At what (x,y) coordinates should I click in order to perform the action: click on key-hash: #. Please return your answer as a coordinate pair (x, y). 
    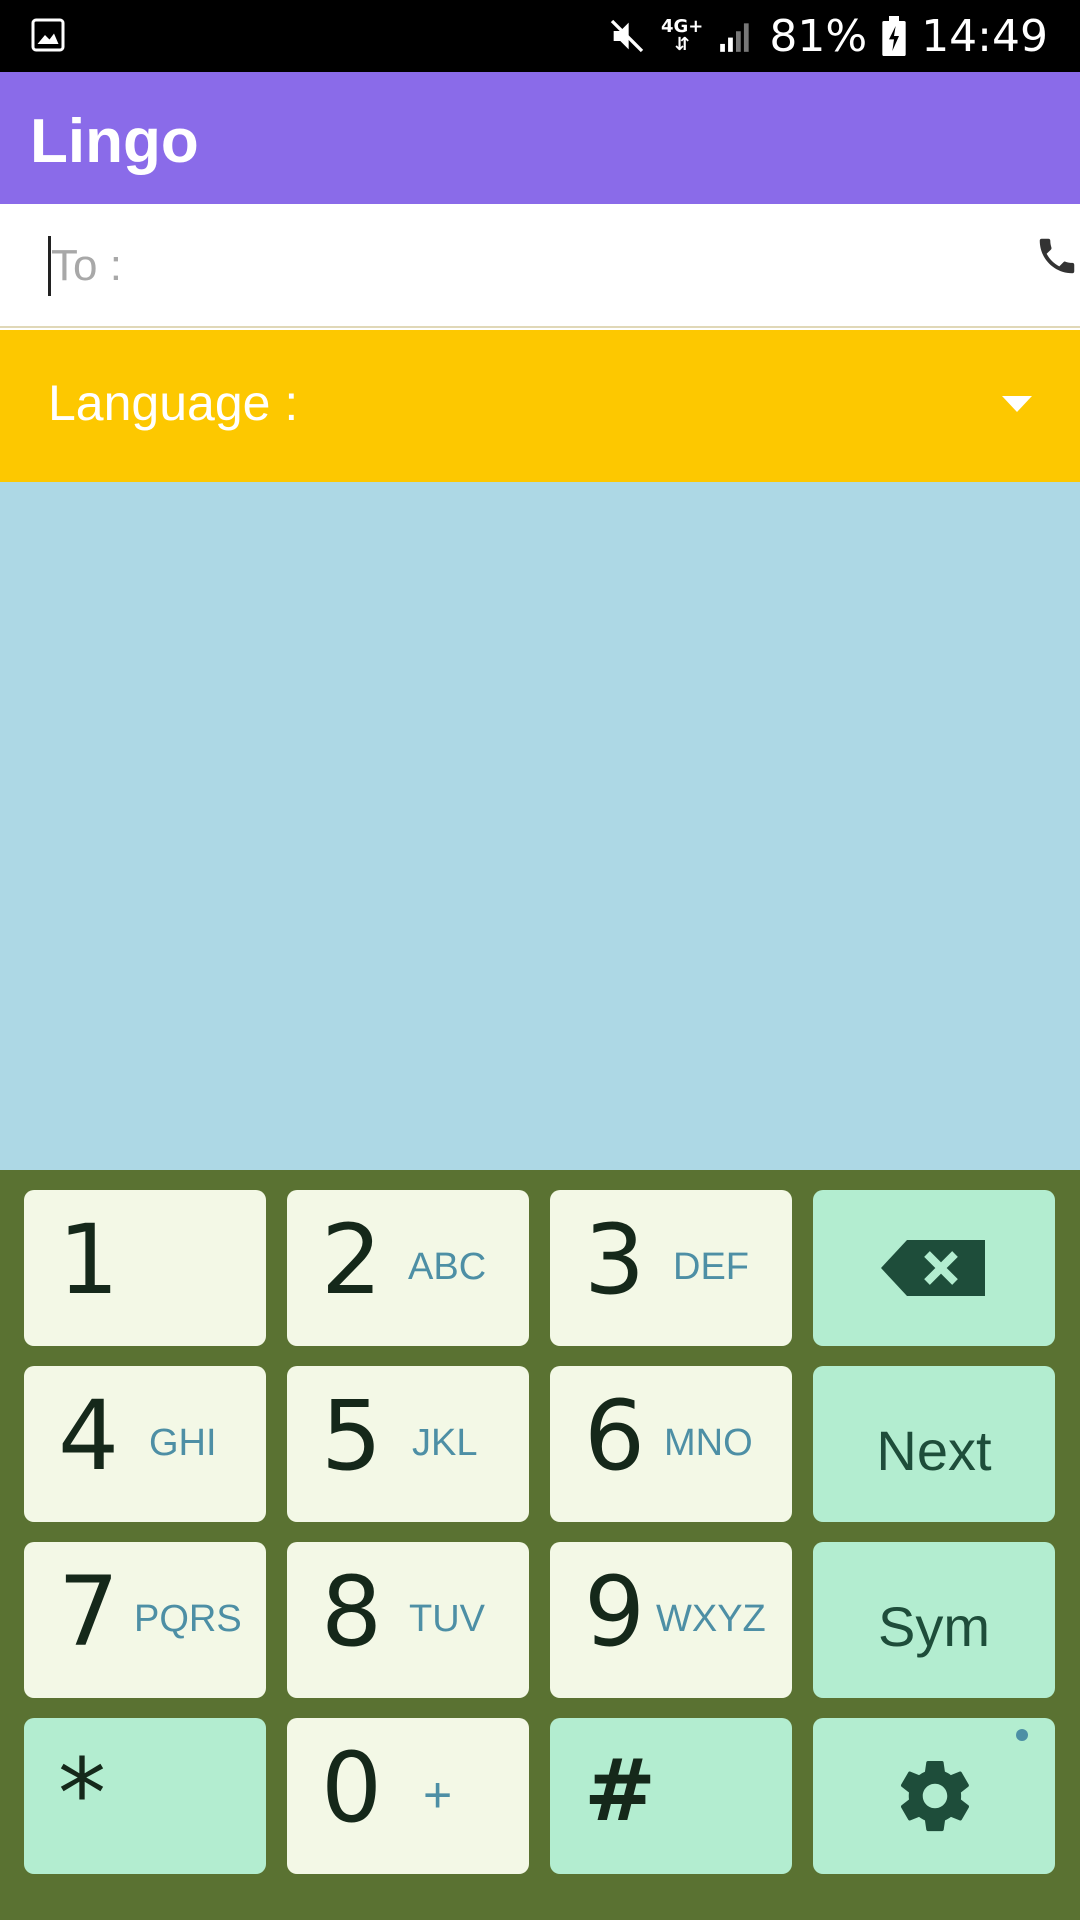
    Looking at the image, I should click on (671, 1796).